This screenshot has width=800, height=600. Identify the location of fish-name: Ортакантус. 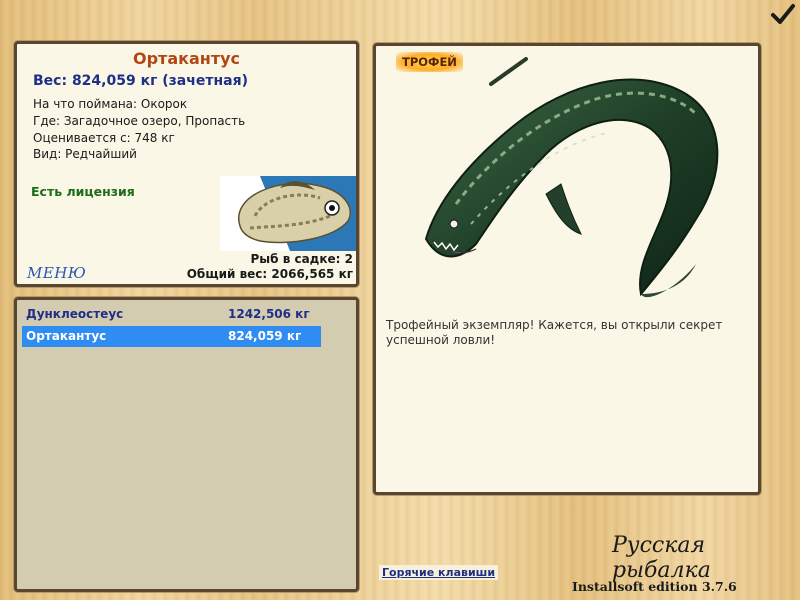
(186, 58).